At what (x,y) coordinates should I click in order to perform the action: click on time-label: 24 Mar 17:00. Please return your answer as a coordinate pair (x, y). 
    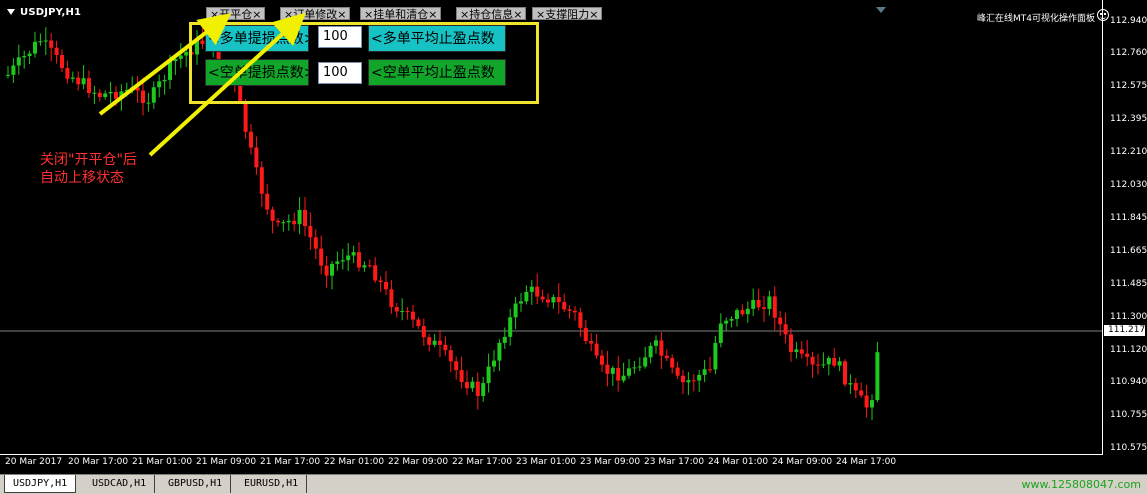
    Looking at the image, I should click on (866, 462).